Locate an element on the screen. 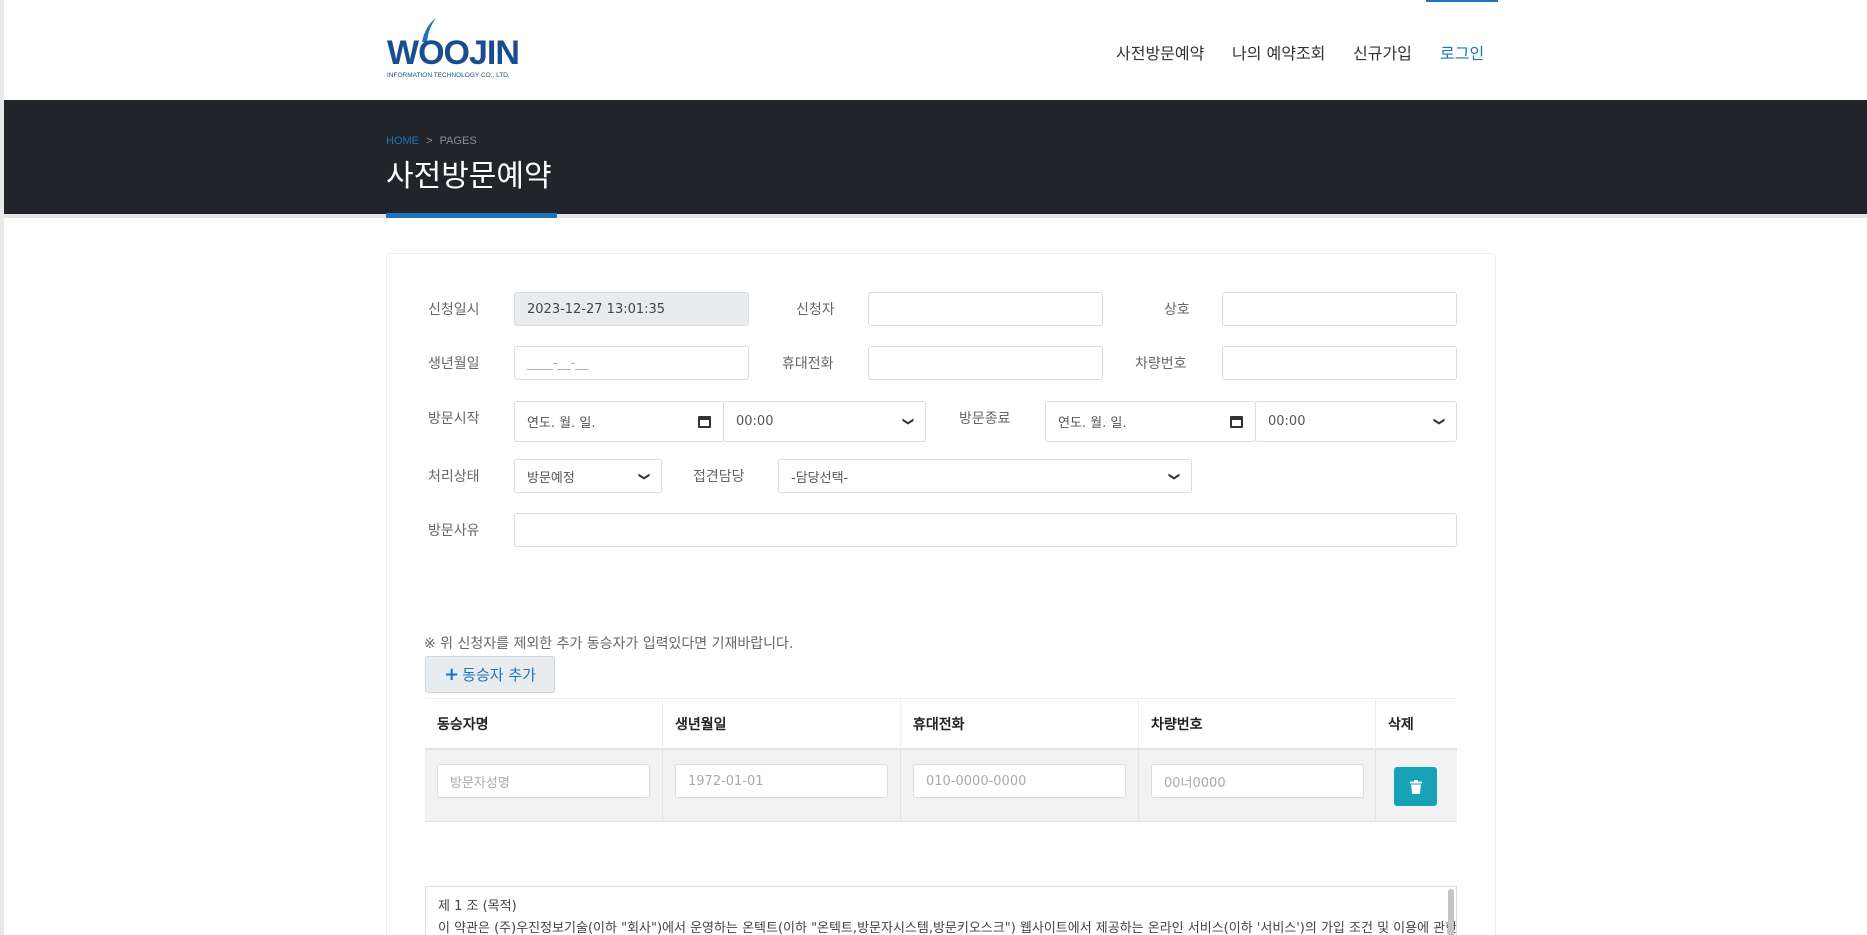 The height and width of the screenshot is (935, 1867). company-label: 상호 is located at coordinates (1177, 310).